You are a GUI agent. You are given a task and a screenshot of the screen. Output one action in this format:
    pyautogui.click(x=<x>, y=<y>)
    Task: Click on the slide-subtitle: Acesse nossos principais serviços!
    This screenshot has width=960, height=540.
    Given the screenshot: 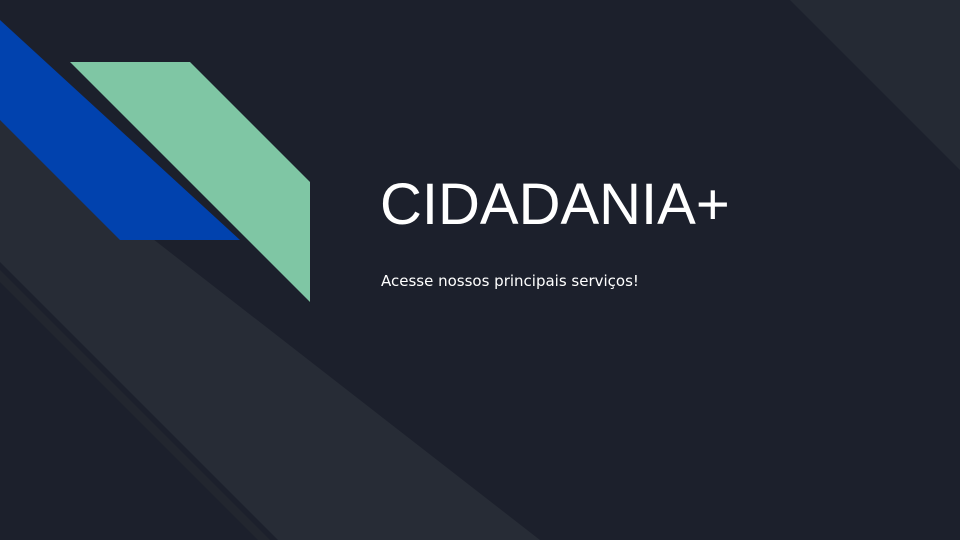 What is the action you would take?
    pyautogui.click(x=510, y=281)
    